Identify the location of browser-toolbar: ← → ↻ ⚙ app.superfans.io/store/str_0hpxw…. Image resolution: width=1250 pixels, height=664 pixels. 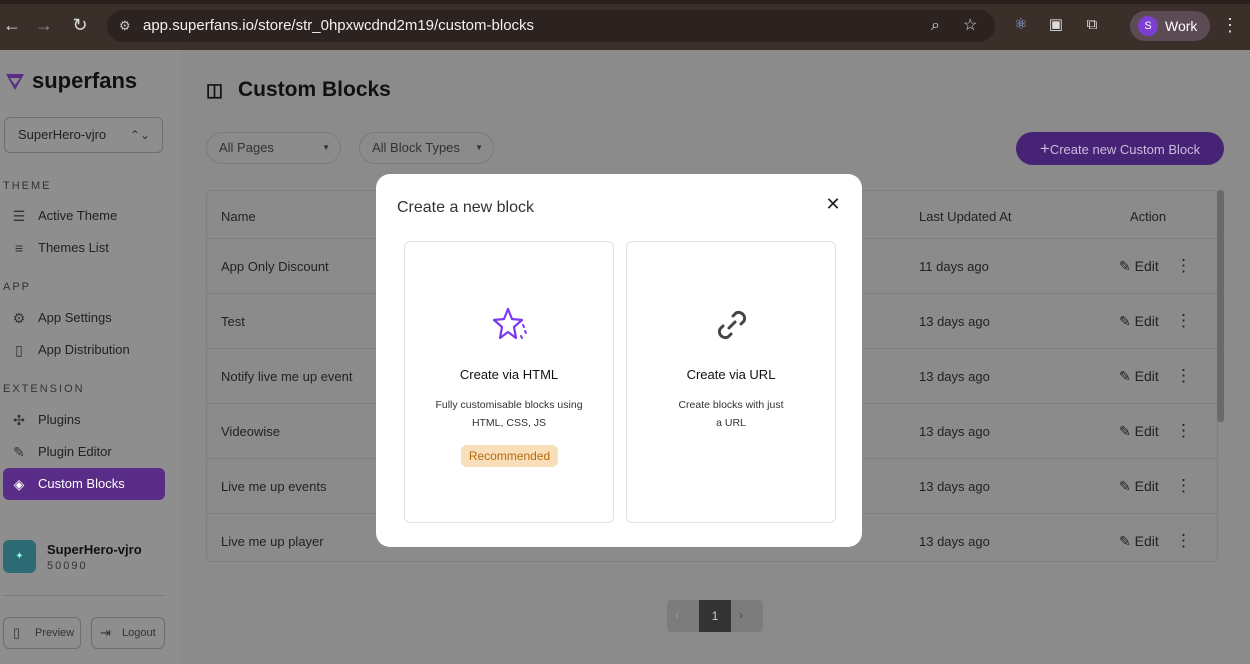
(625, 25).